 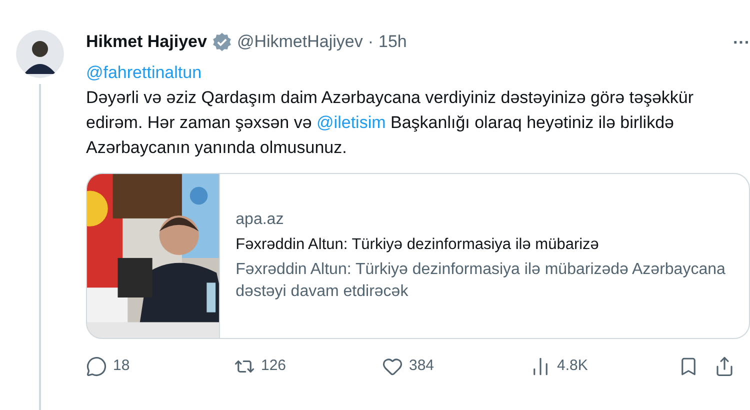 I want to click on more-button: ···, so click(x=741, y=42).